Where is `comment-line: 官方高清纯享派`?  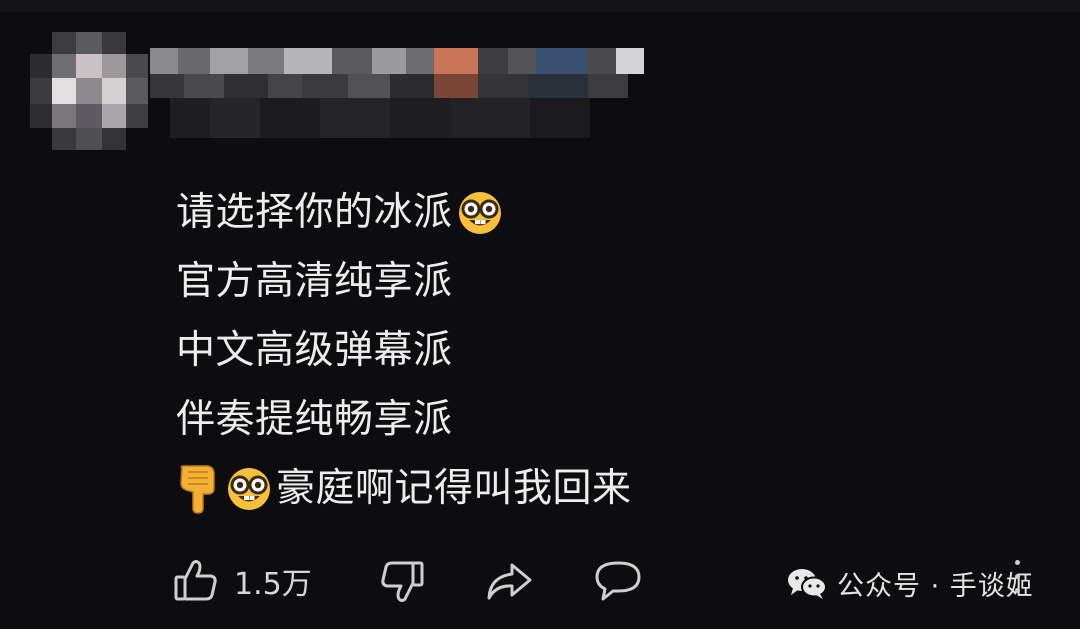
comment-line: 官方高清纯享派 is located at coordinates (404, 281).